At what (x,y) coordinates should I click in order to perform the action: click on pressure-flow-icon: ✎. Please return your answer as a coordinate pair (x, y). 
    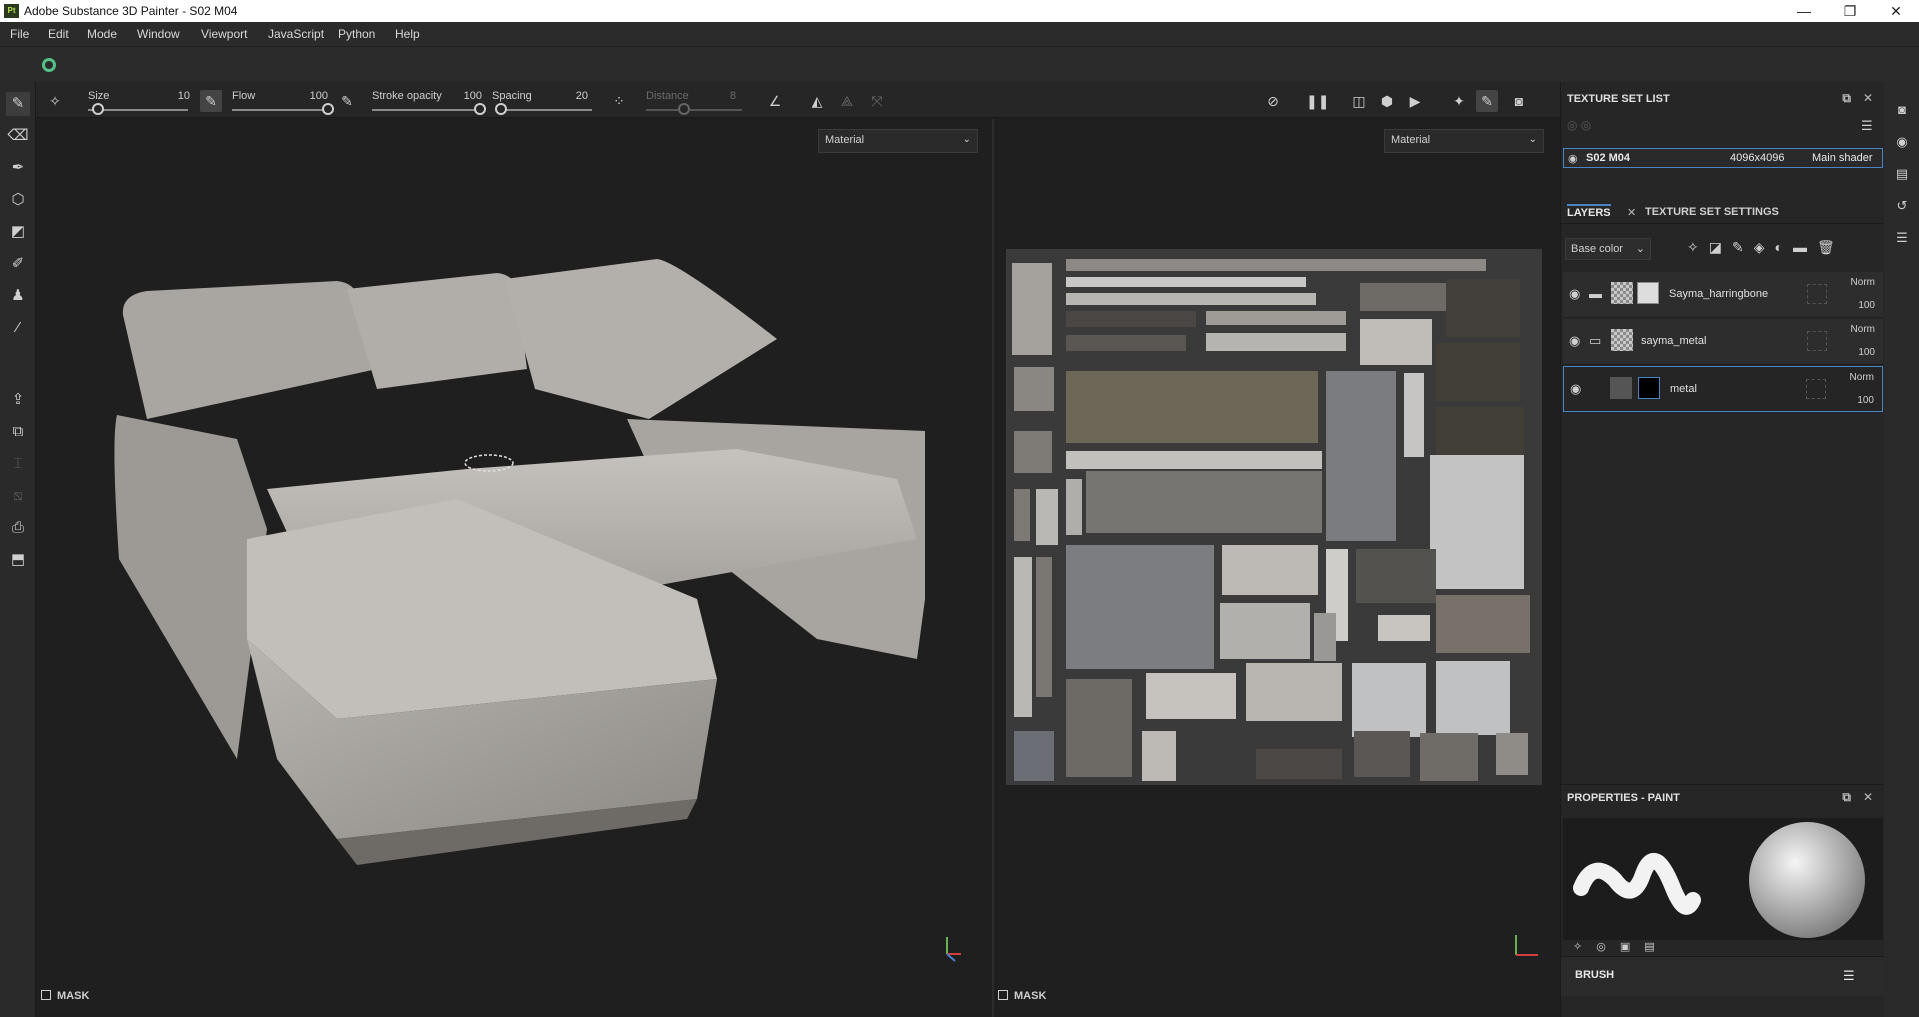
    Looking at the image, I should click on (347, 101).